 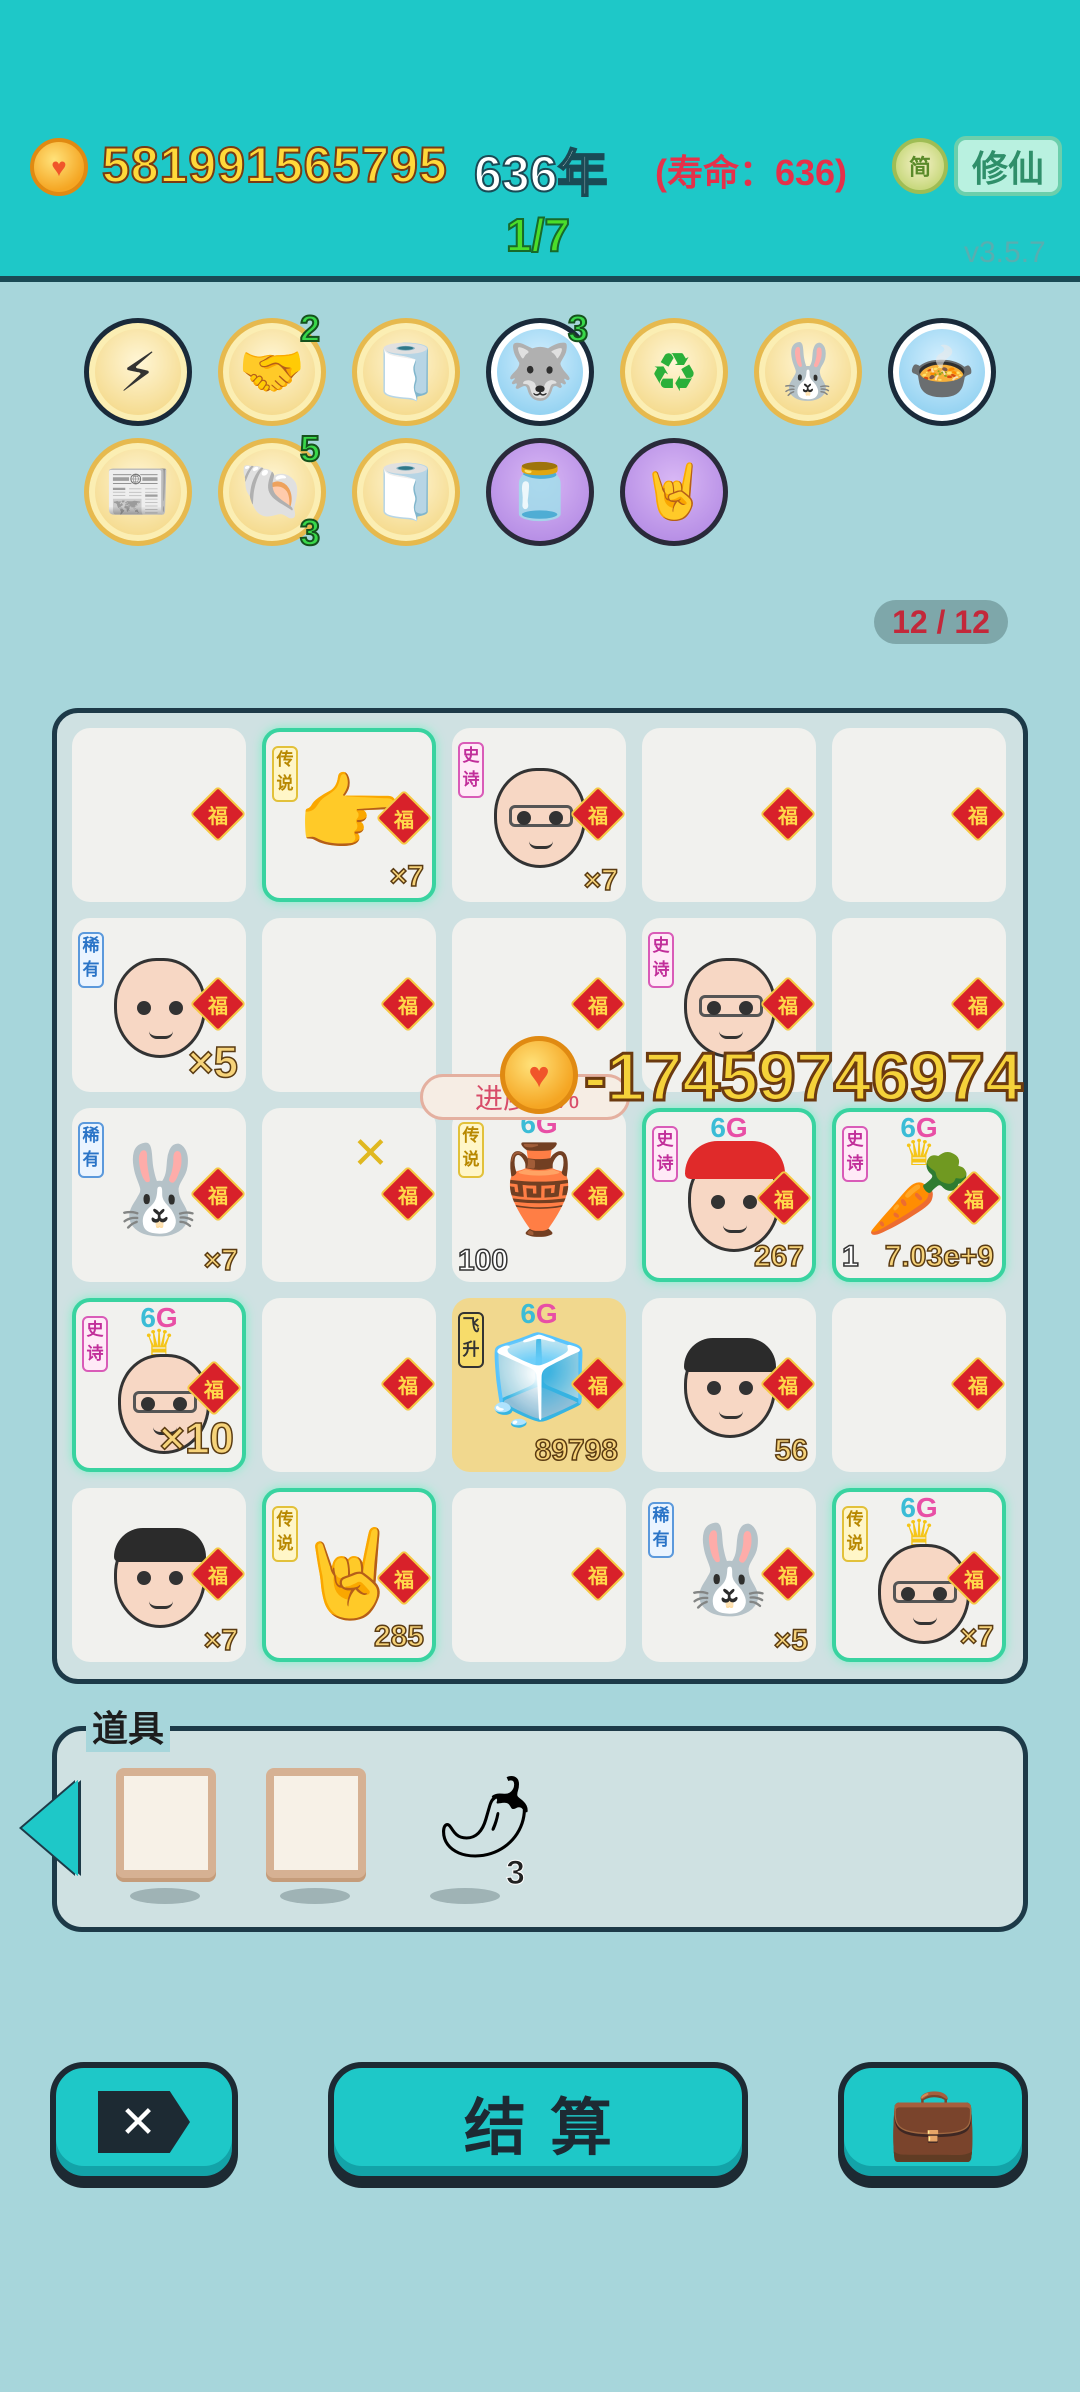 What do you see at coordinates (138, 372) in the screenshot?
I see `lightning-icon: ⚡` at bounding box center [138, 372].